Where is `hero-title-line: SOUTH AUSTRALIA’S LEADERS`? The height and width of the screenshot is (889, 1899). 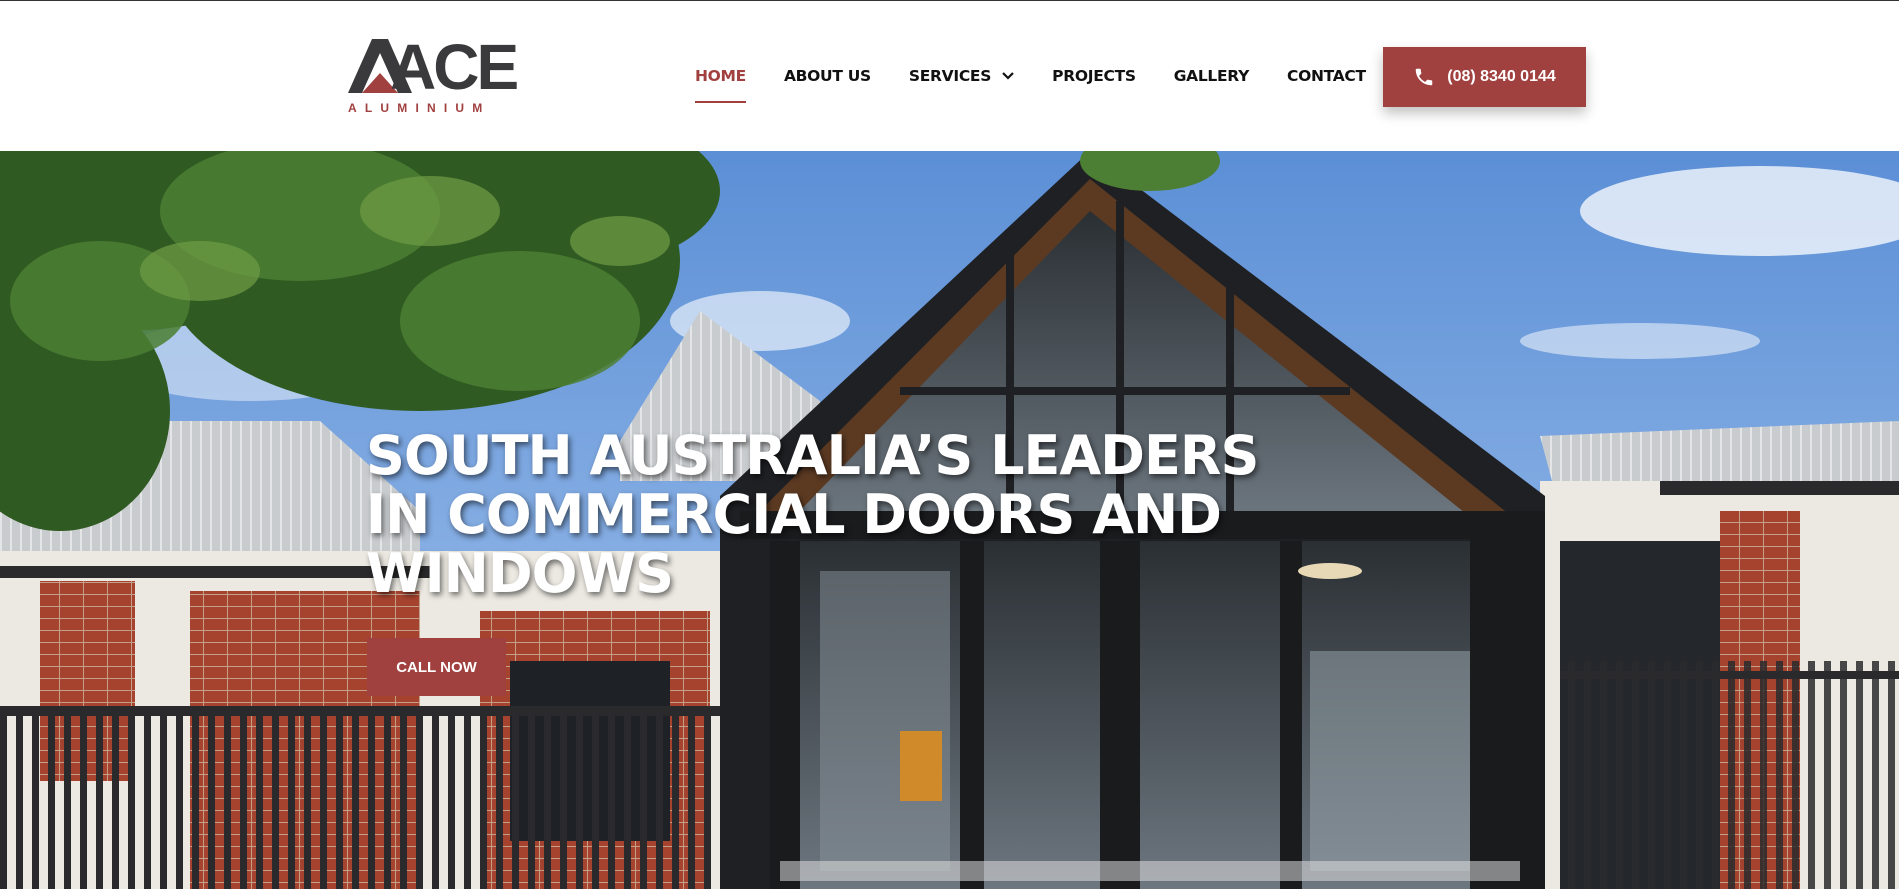
hero-title-line: SOUTH AUSTRALIA’S LEADERS is located at coordinates (812, 455).